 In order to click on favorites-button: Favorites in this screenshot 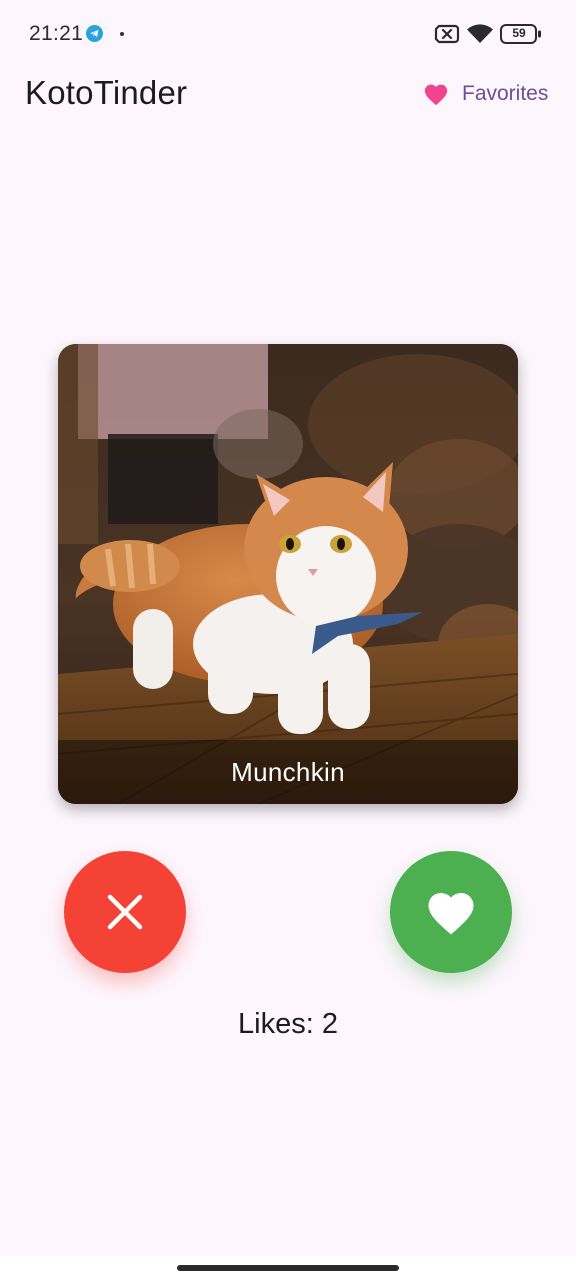, I will do `click(486, 94)`.